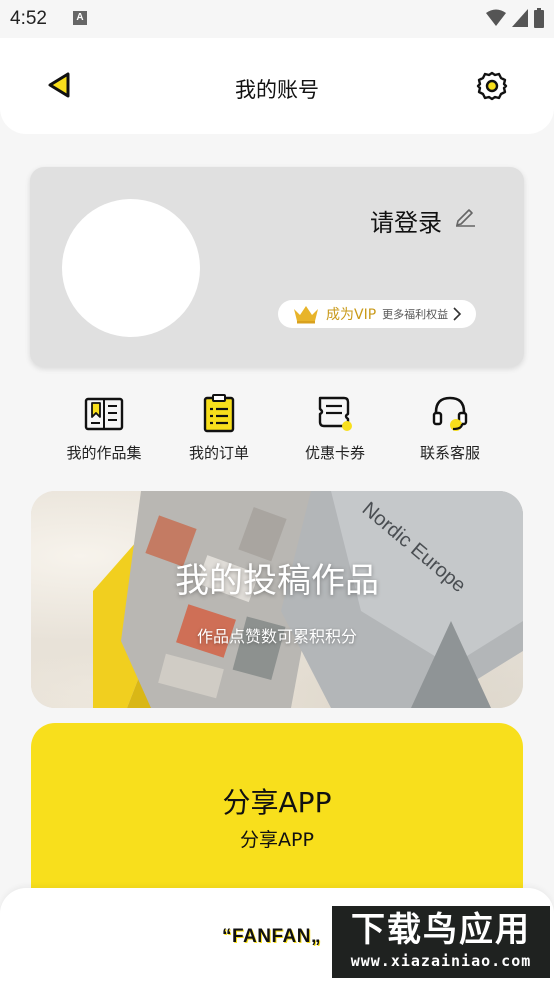 Image resolution: width=554 pixels, height=984 pixels. What do you see at coordinates (441, 930) in the screenshot?
I see `watermark-main: 下载鸟应用` at bounding box center [441, 930].